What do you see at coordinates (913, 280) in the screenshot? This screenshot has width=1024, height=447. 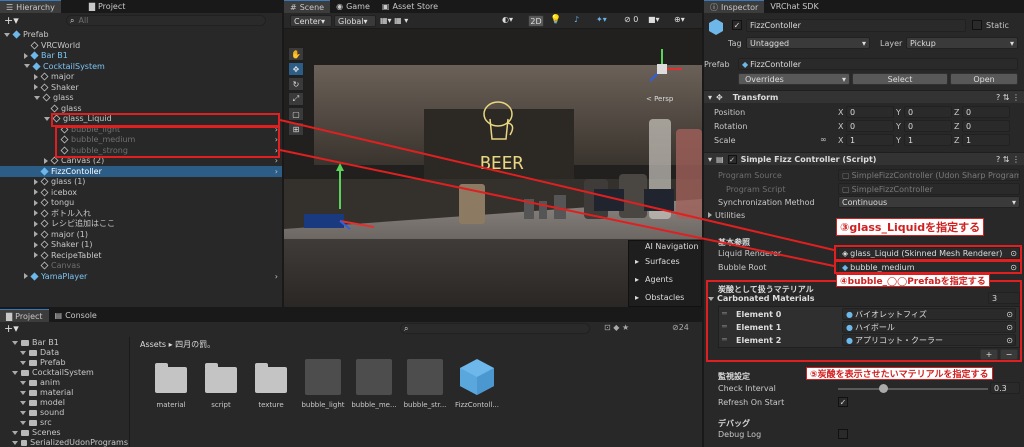 I see `annotation-step-4: ④bubble_◯◯Prefabを指定する` at bounding box center [913, 280].